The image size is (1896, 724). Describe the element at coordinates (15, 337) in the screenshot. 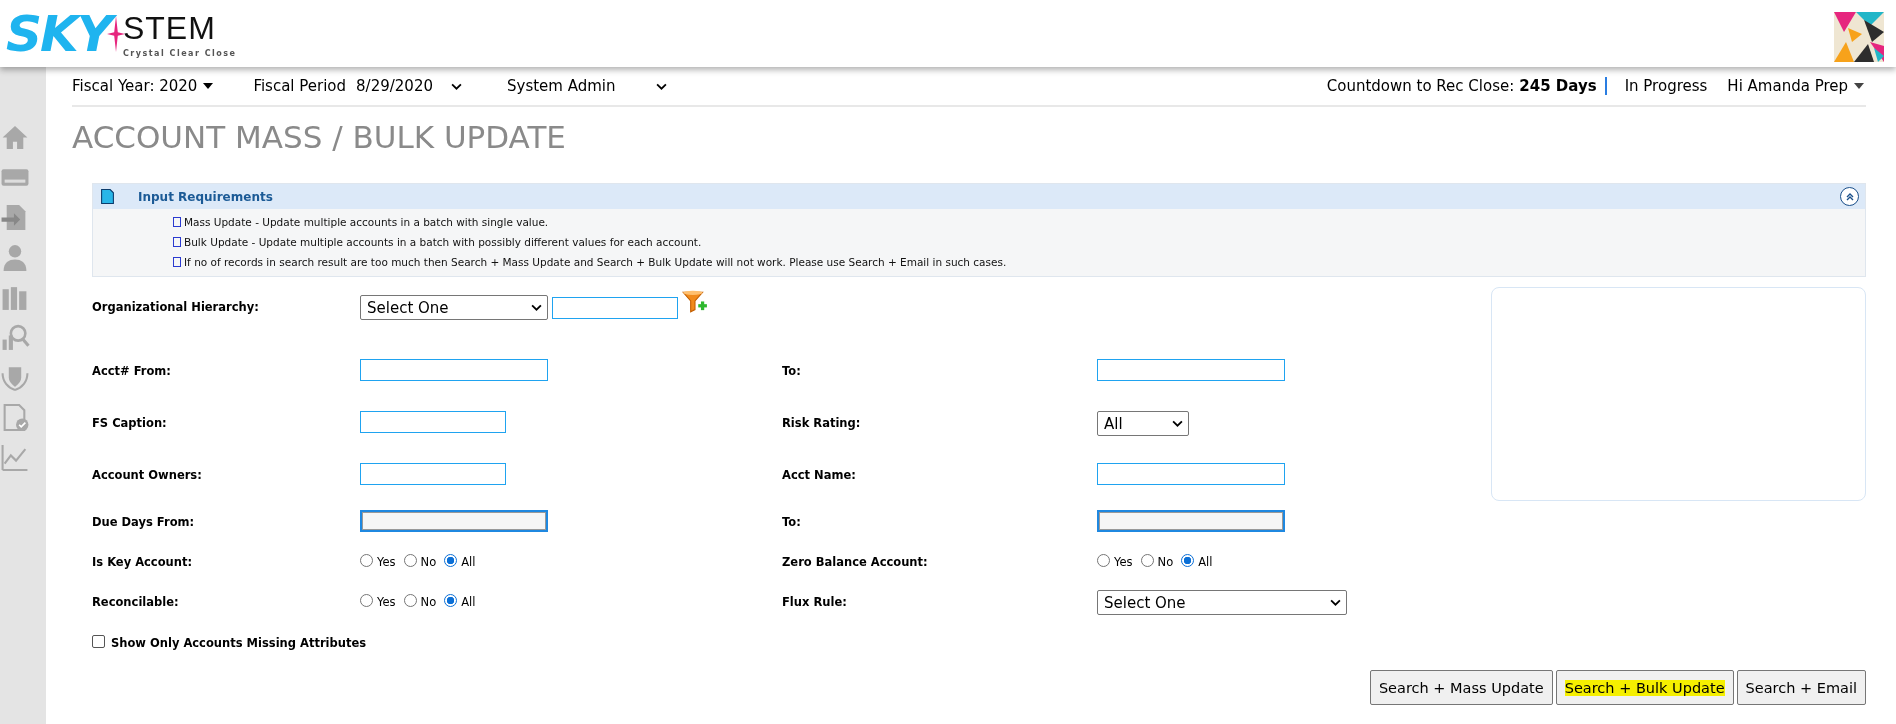

I see `chart-search-icon` at that location.